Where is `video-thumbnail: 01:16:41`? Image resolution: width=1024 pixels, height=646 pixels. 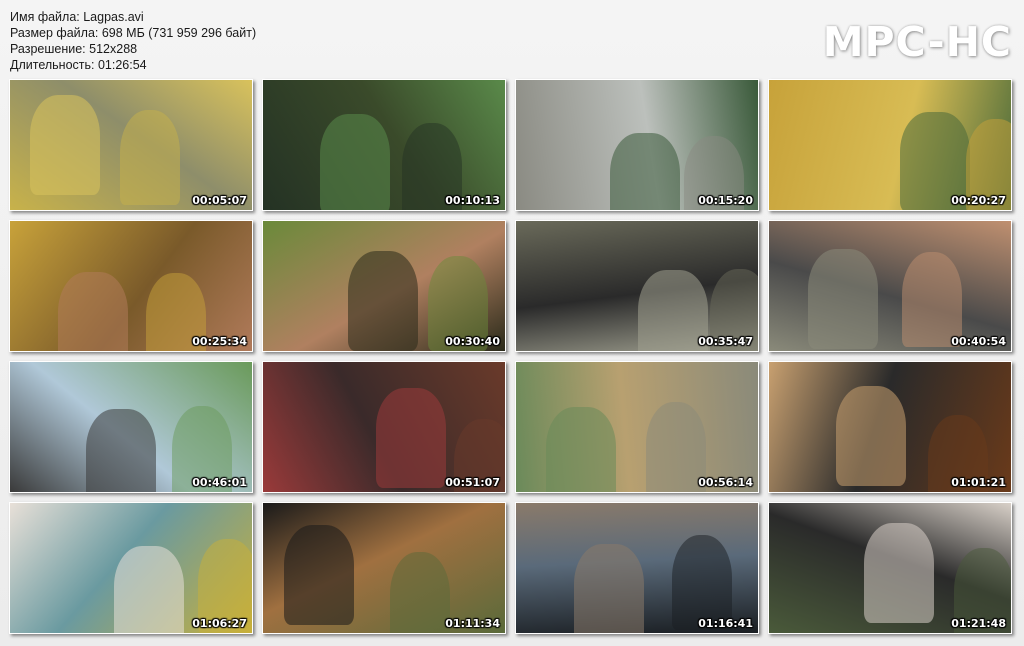 video-thumbnail: 01:16:41 is located at coordinates (637, 568).